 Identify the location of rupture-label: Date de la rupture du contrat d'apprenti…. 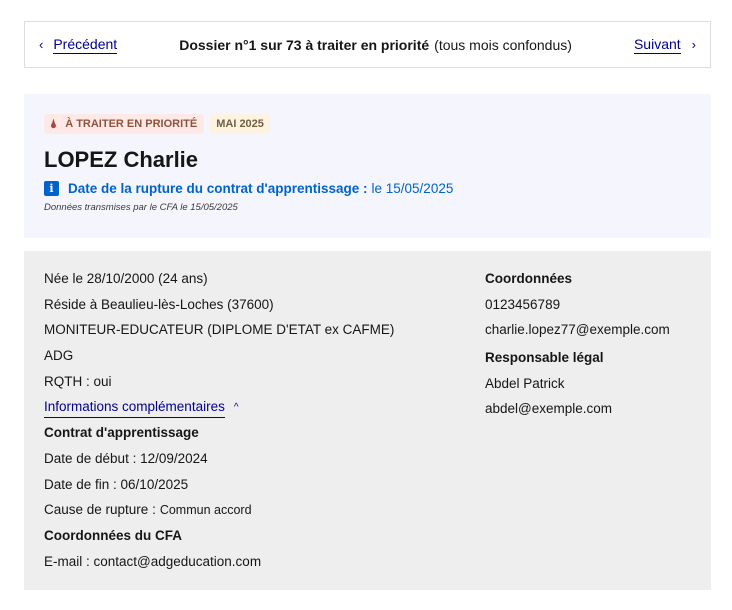
(218, 188).